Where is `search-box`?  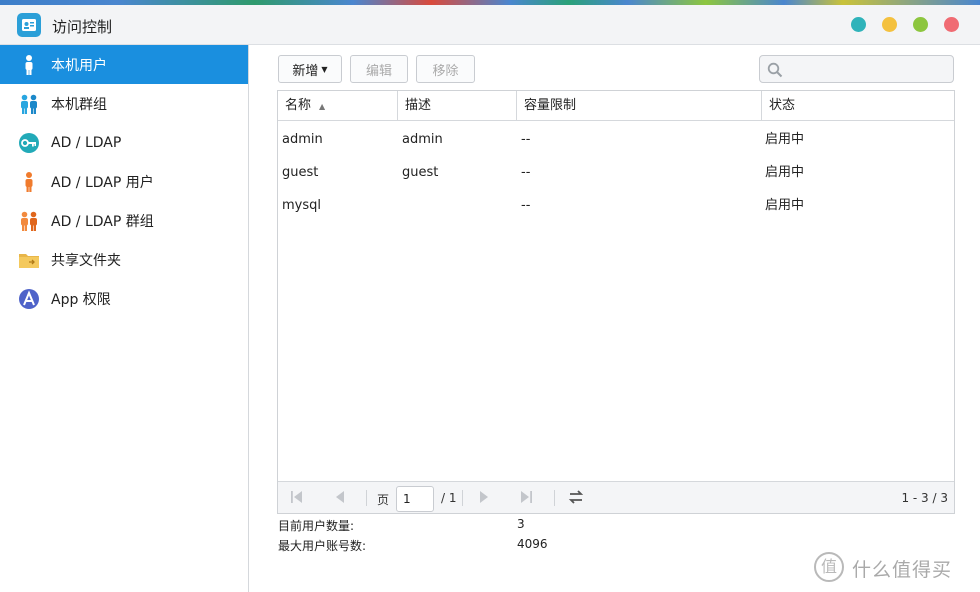 search-box is located at coordinates (856, 69).